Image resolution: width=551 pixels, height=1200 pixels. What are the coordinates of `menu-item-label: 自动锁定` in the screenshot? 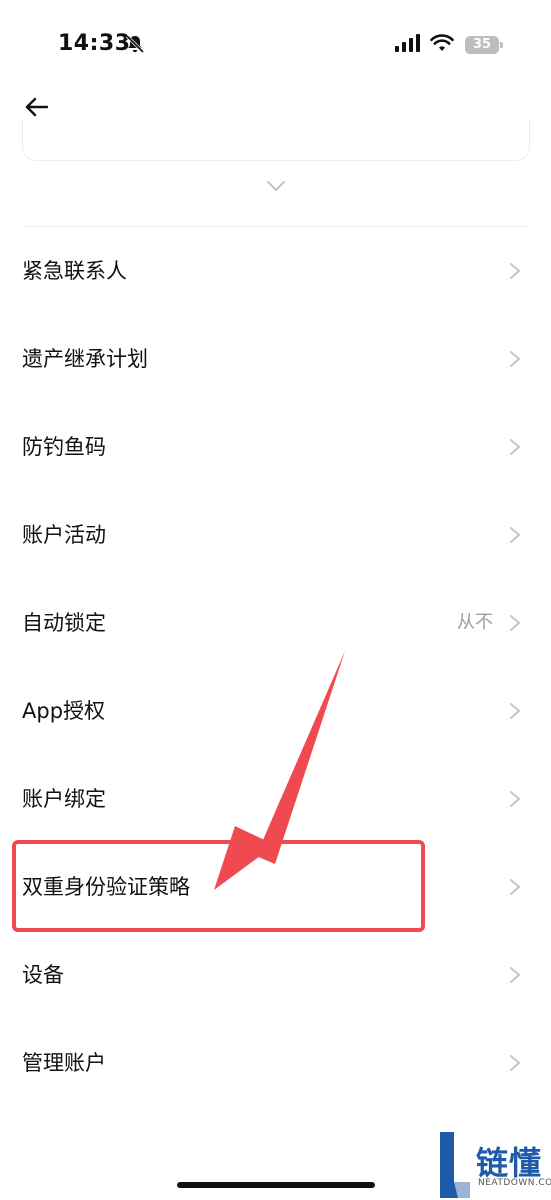 It's located at (64, 623).